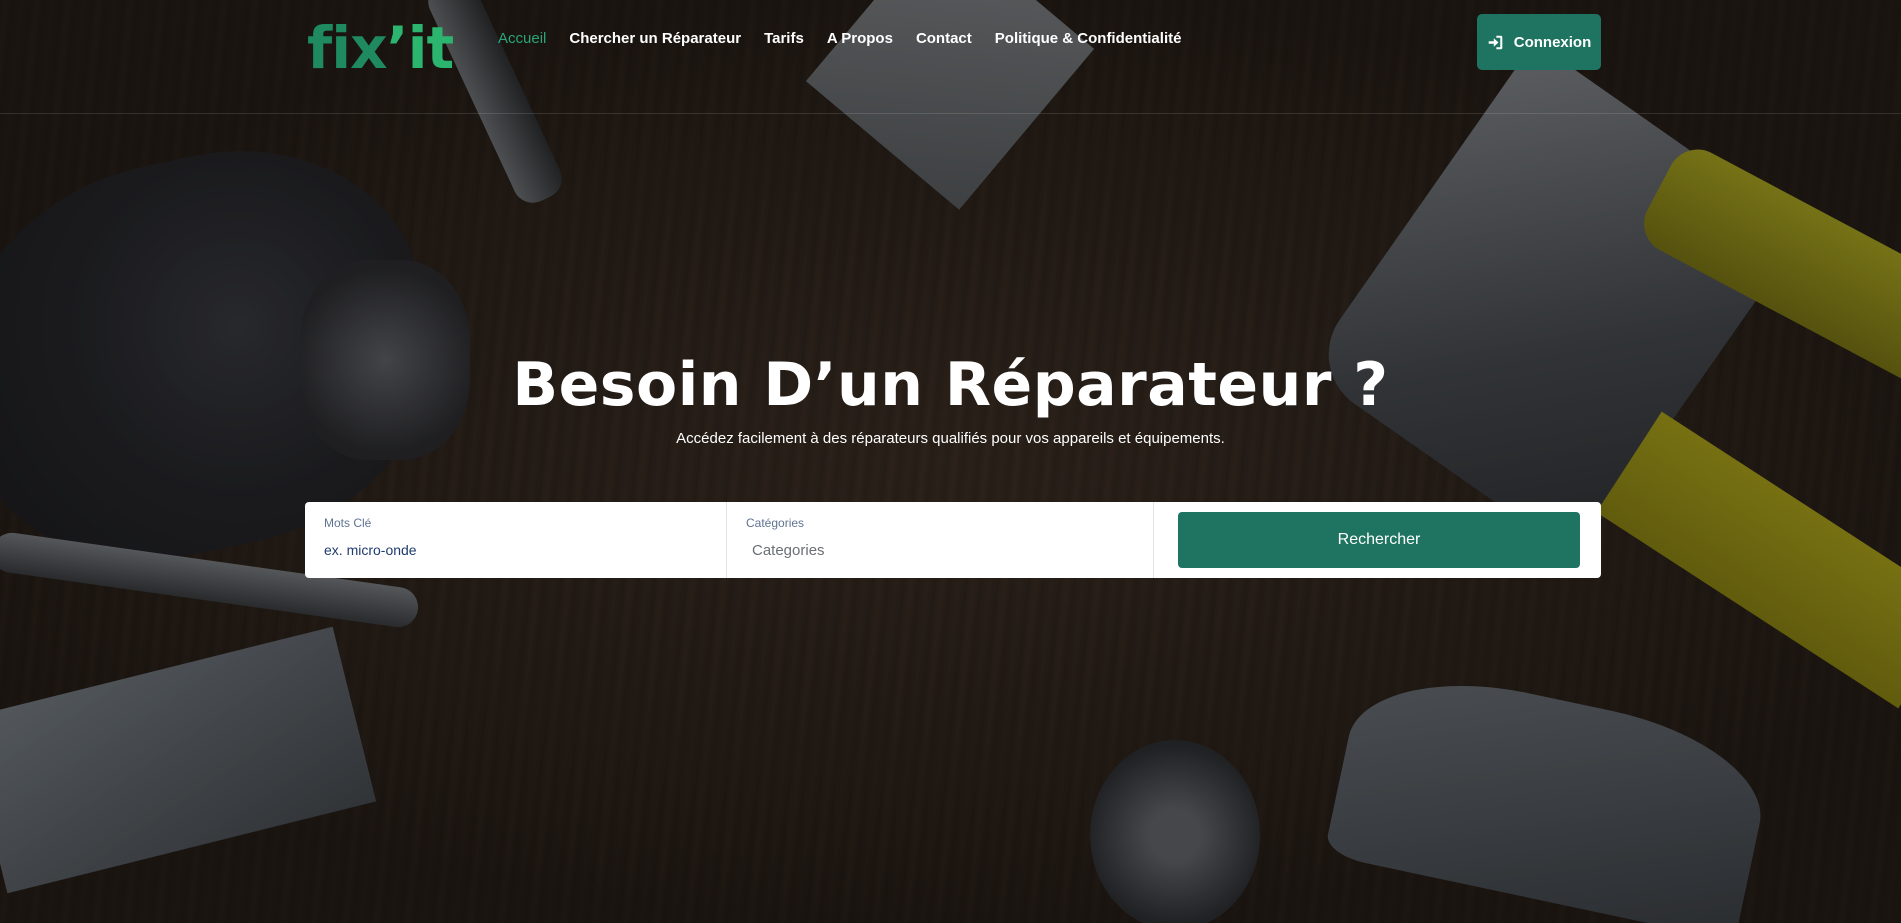  What do you see at coordinates (775, 523) in the screenshot?
I see `category-label: Catégories` at bounding box center [775, 523].